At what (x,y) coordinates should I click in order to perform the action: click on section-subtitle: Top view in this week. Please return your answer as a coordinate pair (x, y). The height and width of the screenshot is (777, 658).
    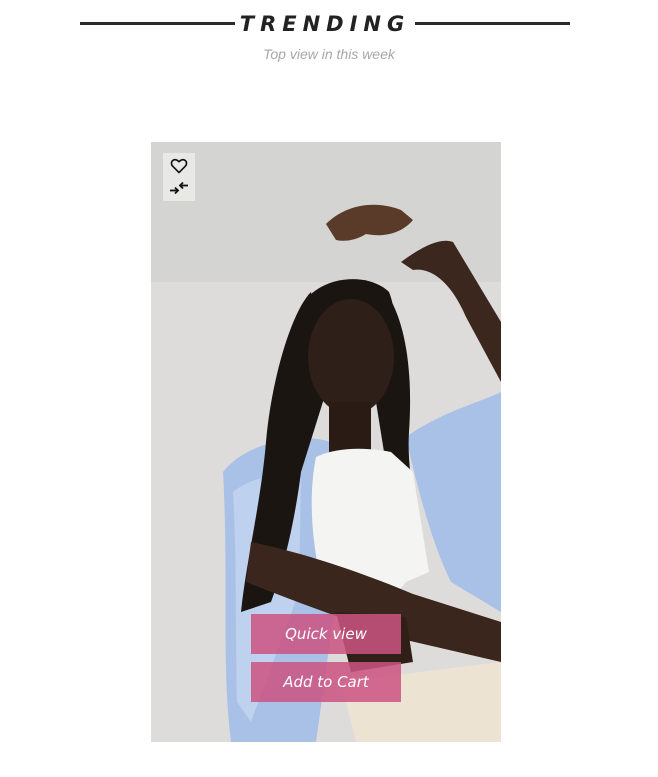
    Looking at the image, I should click on (329, 54).